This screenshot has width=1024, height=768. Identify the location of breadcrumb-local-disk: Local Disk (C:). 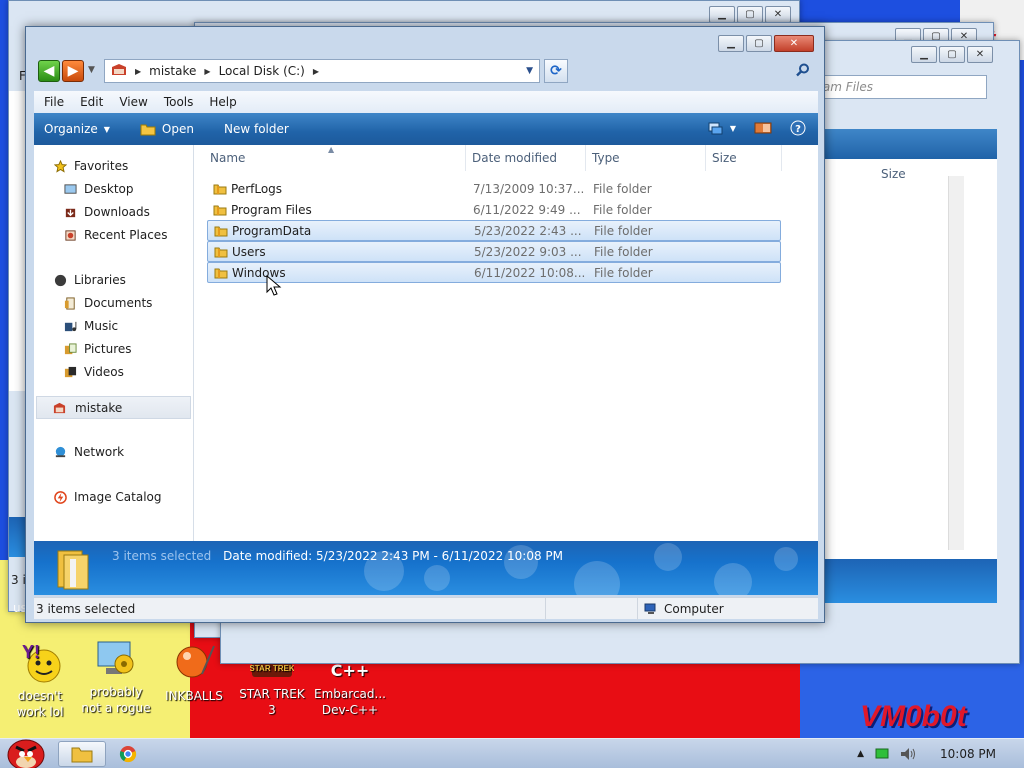
(262, 71).